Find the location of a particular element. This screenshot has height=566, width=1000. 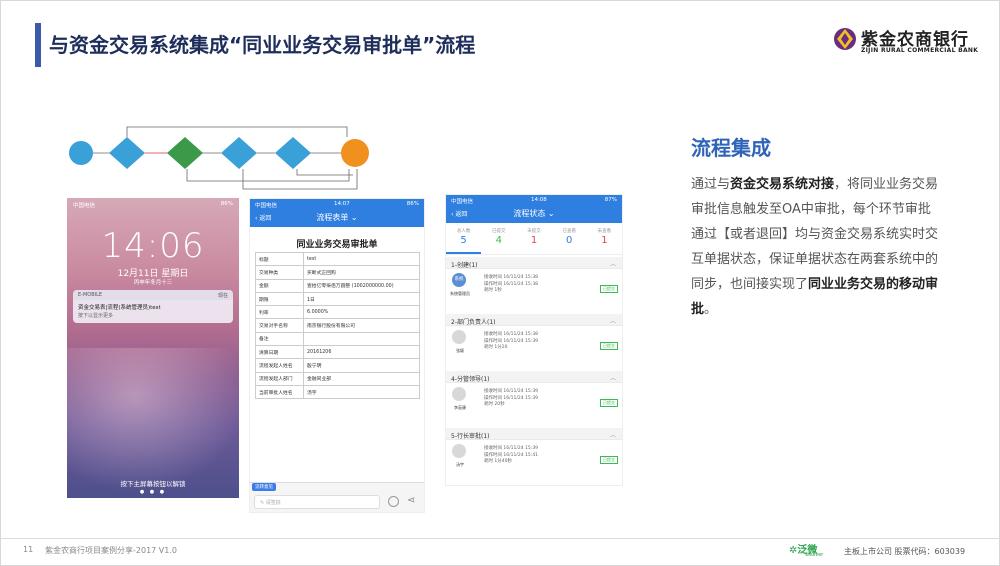

node-section-header: 4-分管领导(1) ︿ is located at coordinates (534, 377).